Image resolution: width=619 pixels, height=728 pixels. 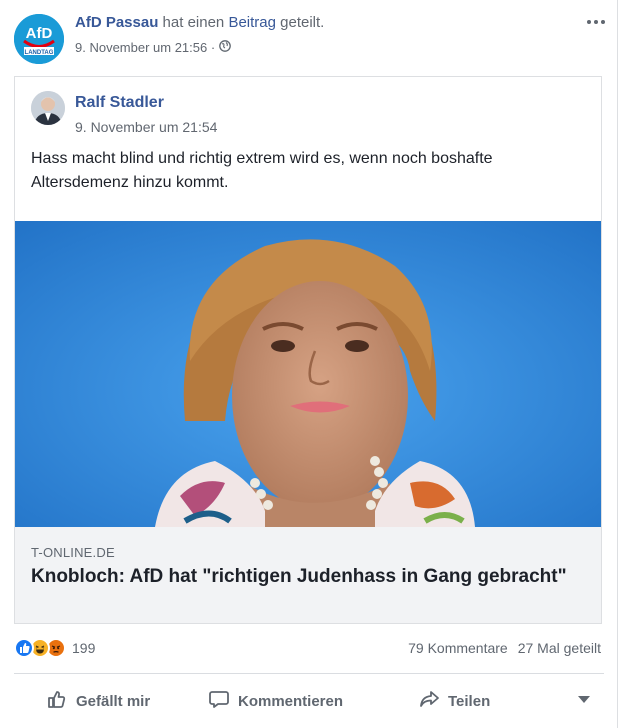 What do you see at coordinates (584, 699) in the screenshot?
I see `chevron-down-icon` at bounding box center [584, 699].